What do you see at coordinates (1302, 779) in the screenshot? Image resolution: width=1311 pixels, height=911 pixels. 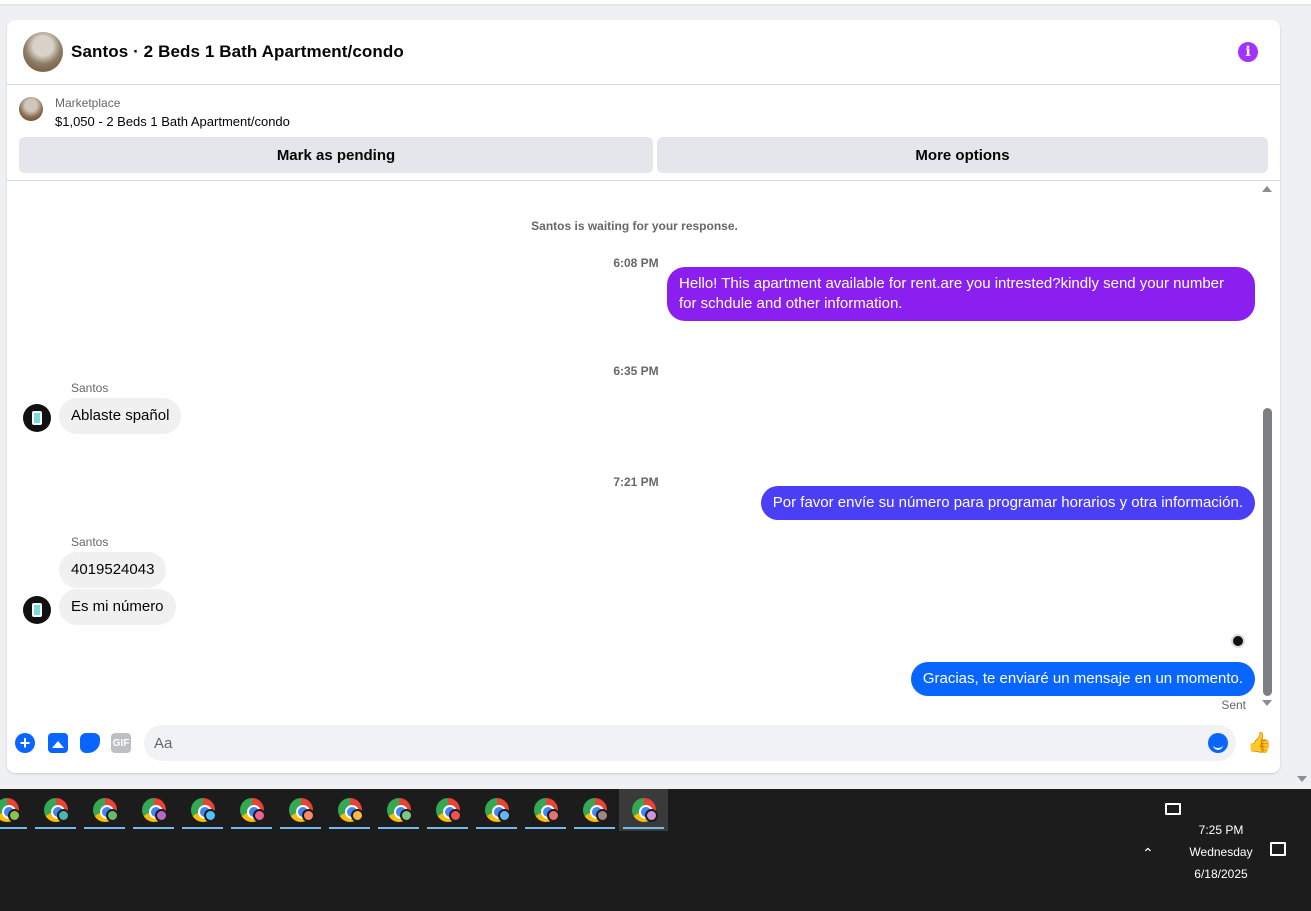 I see `page-scroll-down-icon` at bounding box center [1302, 779].